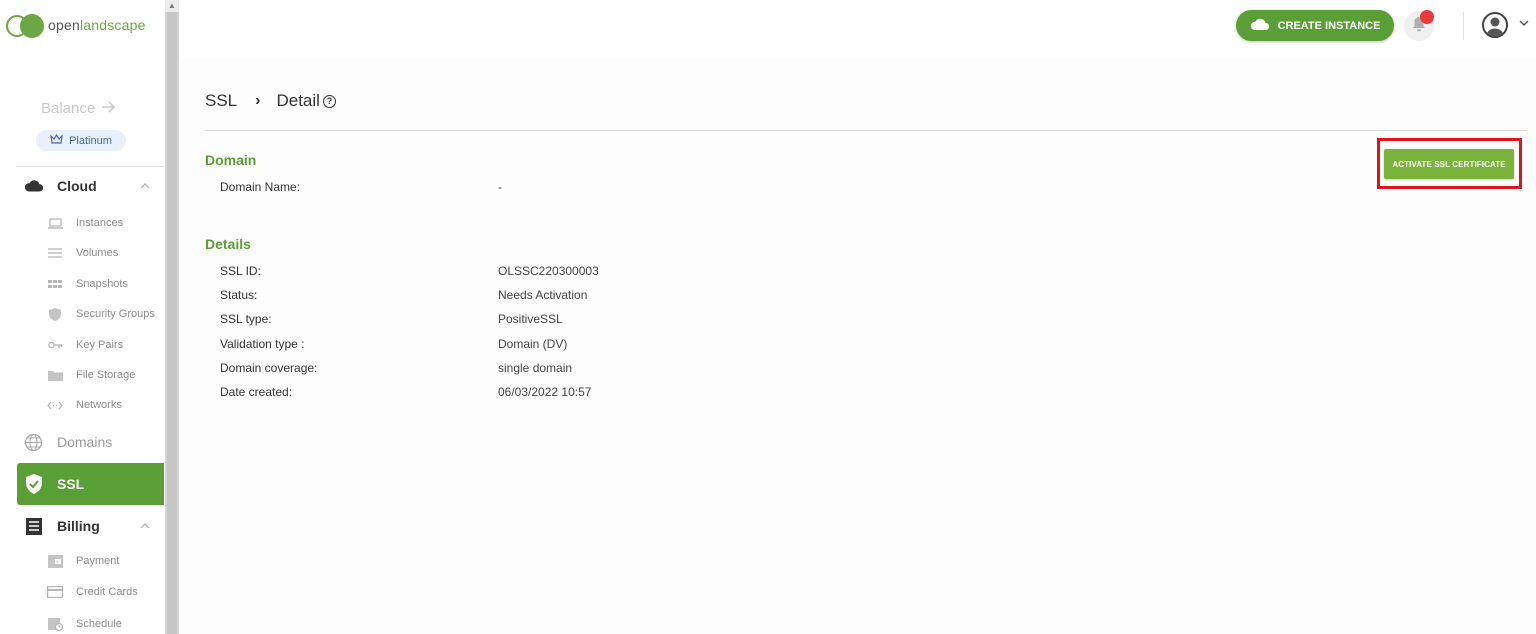  What do you see at coordinates (221, 101) in the screenshot?
I see `breadcrumb-root-link: SSL` at bounding box center [221, 101].